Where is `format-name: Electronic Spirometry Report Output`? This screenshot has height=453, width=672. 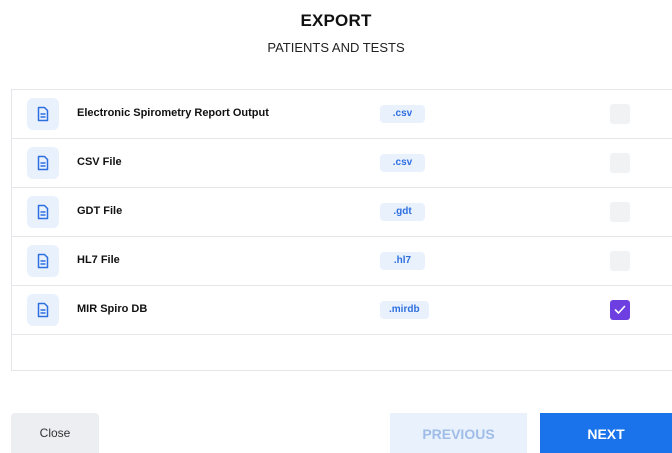
format-name: Electronic Spirometry Report Output is located at coordinates (173, 113).